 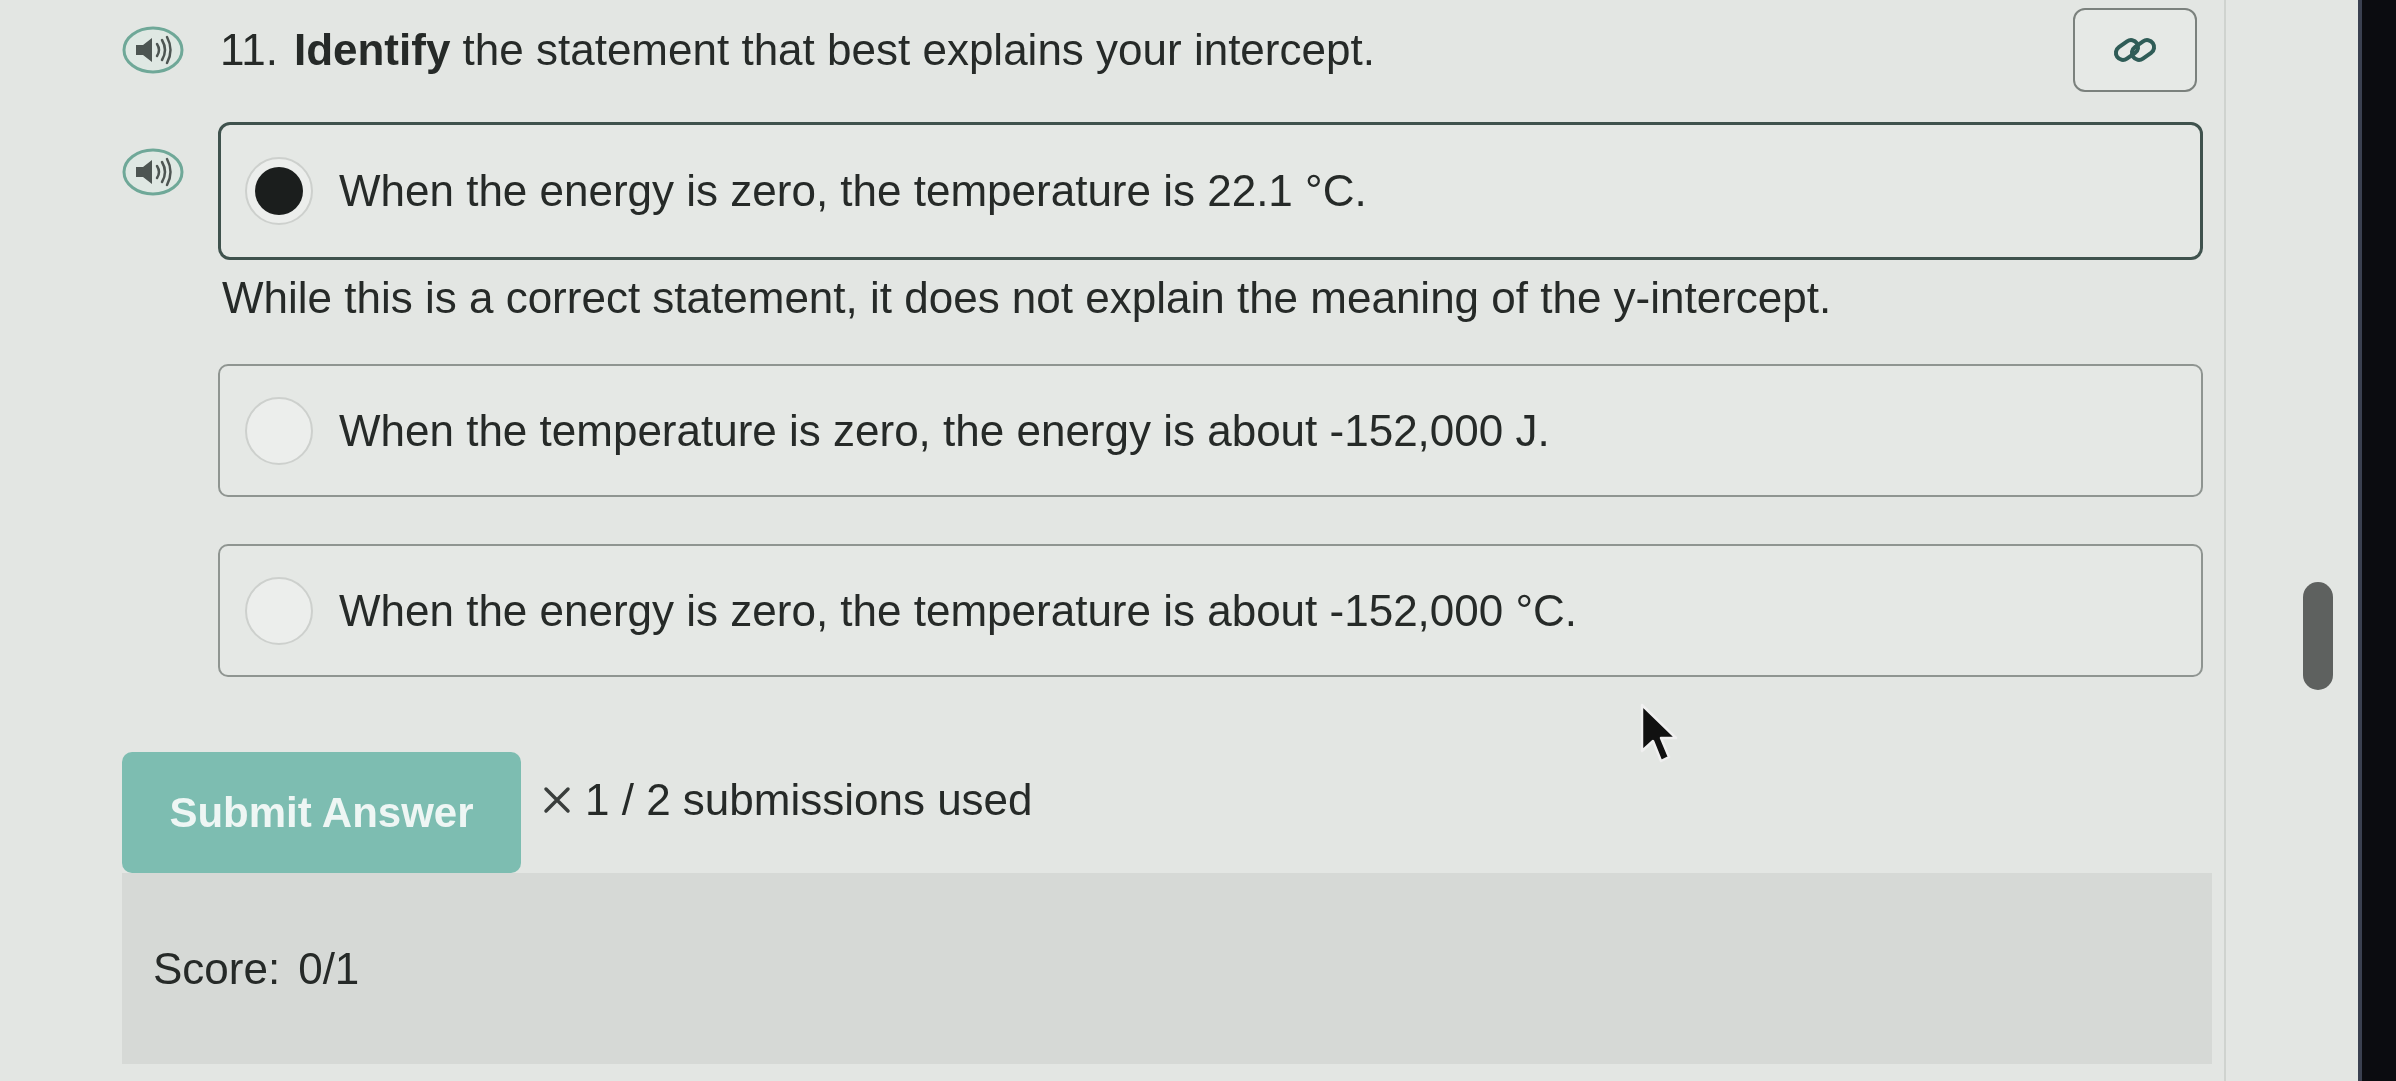 What do you see at coordinates (944, 430) in the screenshot?
I see `option-text: When the temperature is zero, the energy is about -152,000 J.` at bounding box center [944, 430].